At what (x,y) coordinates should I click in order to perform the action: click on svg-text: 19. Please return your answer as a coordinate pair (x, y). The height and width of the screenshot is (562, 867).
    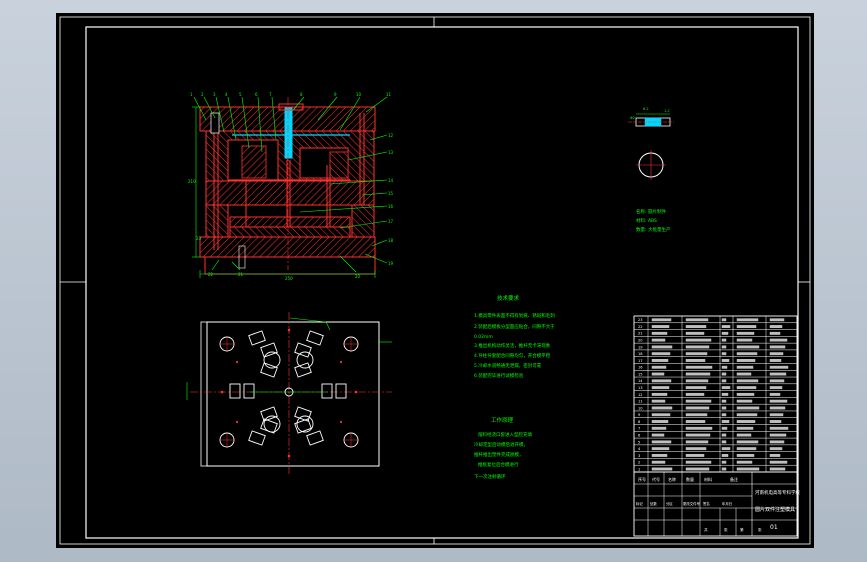
    Looking at the image, I should click on (391, 263).